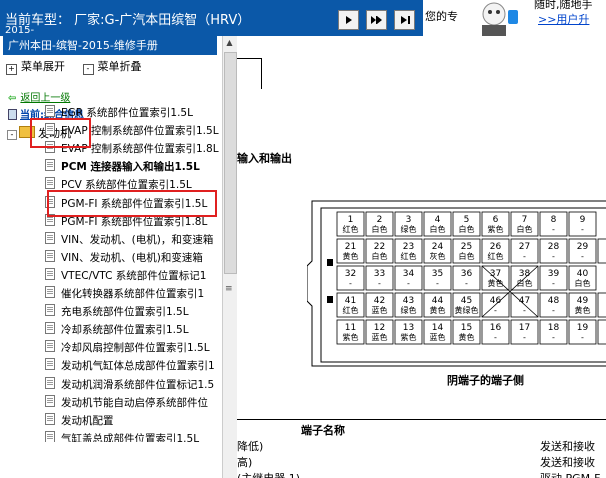 The image size is (606, 478). What do you see at coordinates (563, 19) in the screenshot?
I see `user-upgrade-link: >>用户升` at bounding box center [563, 19].